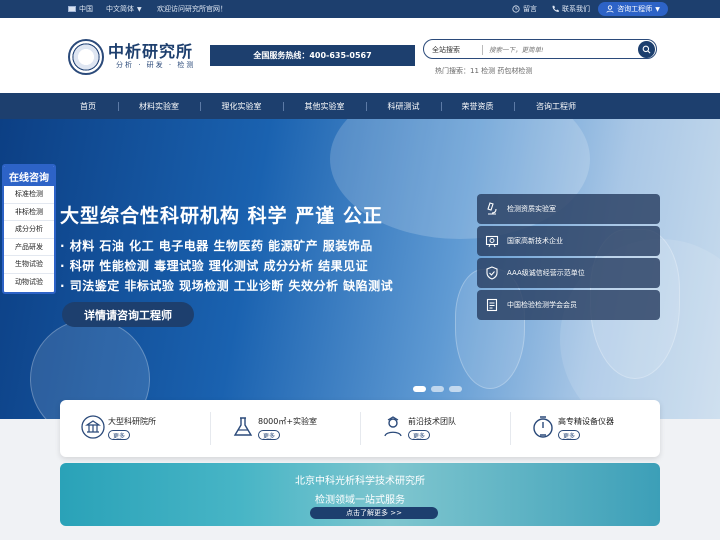  Describe the element at coordinates (482, 50) in the screenshot. I see `search-divider` at that location.